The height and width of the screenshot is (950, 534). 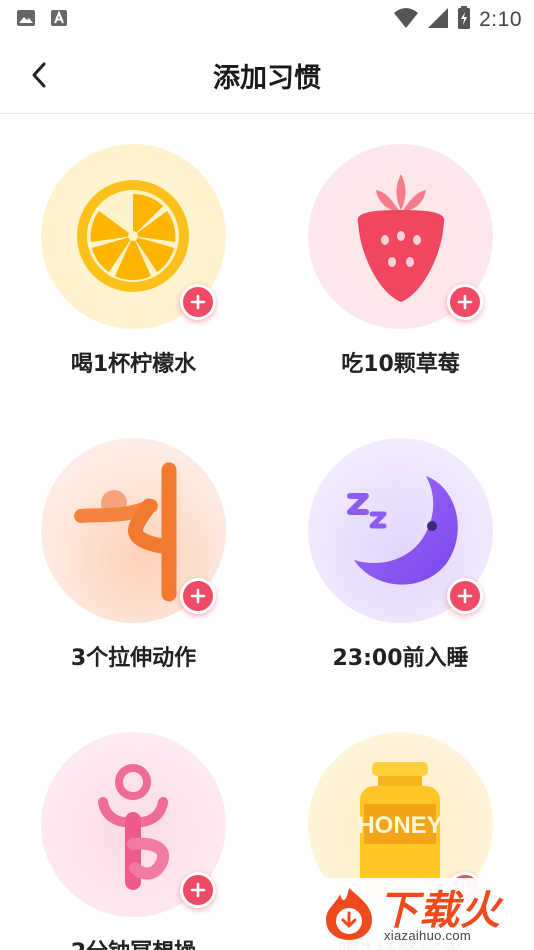 I want to click on habit-label: 2分钟冥想操, so click(x=133, y=942).